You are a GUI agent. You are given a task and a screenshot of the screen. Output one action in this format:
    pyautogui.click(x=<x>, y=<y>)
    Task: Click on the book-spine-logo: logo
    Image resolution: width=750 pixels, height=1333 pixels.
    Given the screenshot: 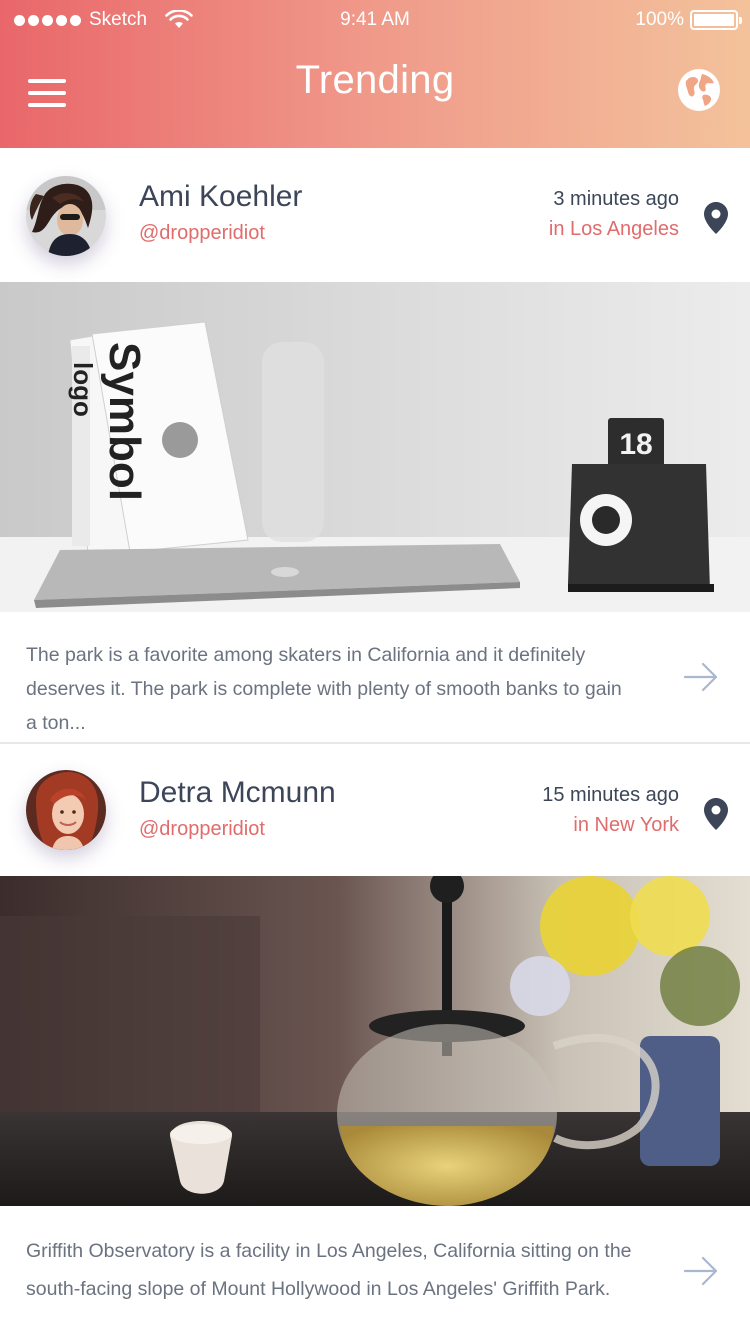 What is the action you would take?
    pyautogui.click(x=83, y=389)
    